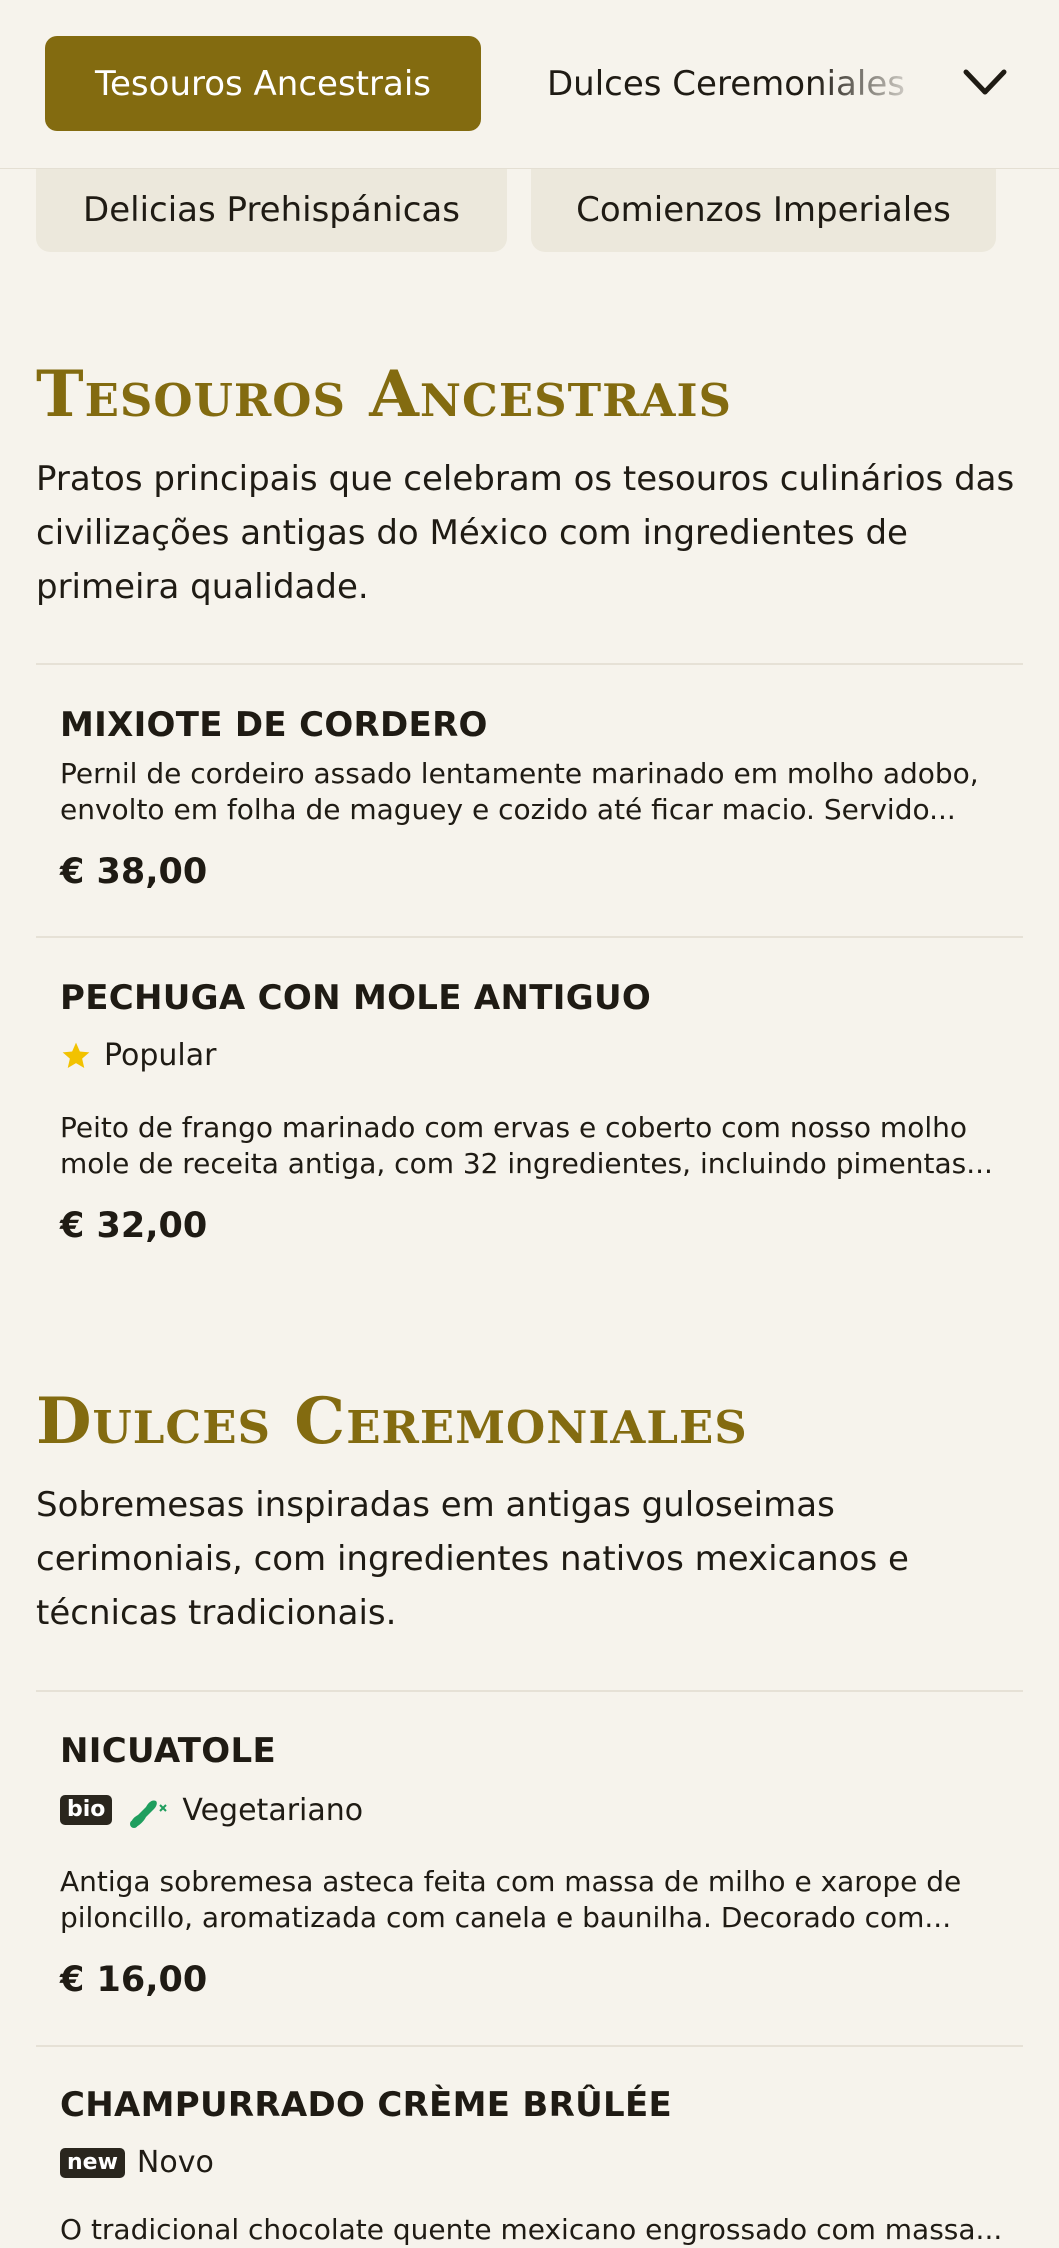 This screenshot has width=1059, height=2248. Describe the element at coordinates (529, 84) in the screenshot. I see `category-bar: Tesouros Ancestrais Dulces Ceremoniales` at that location.